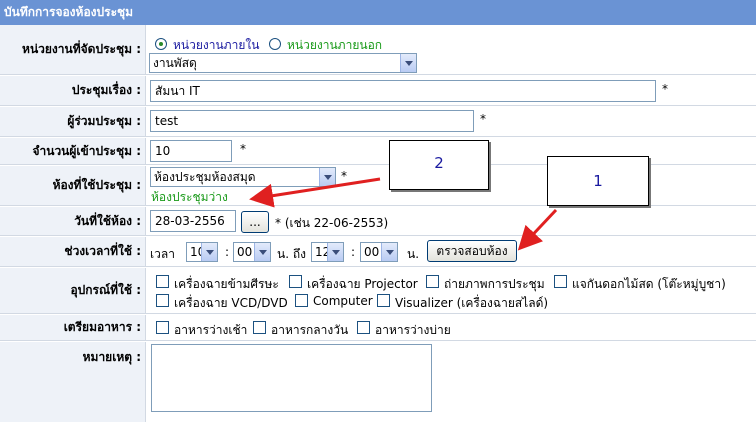 Image resolution: width=756 pixels, height=422 pixels. What do you see at coordinates (403, 214) in the screenshot?
I see `annotation-arrows` at bounding box center [403, 214].